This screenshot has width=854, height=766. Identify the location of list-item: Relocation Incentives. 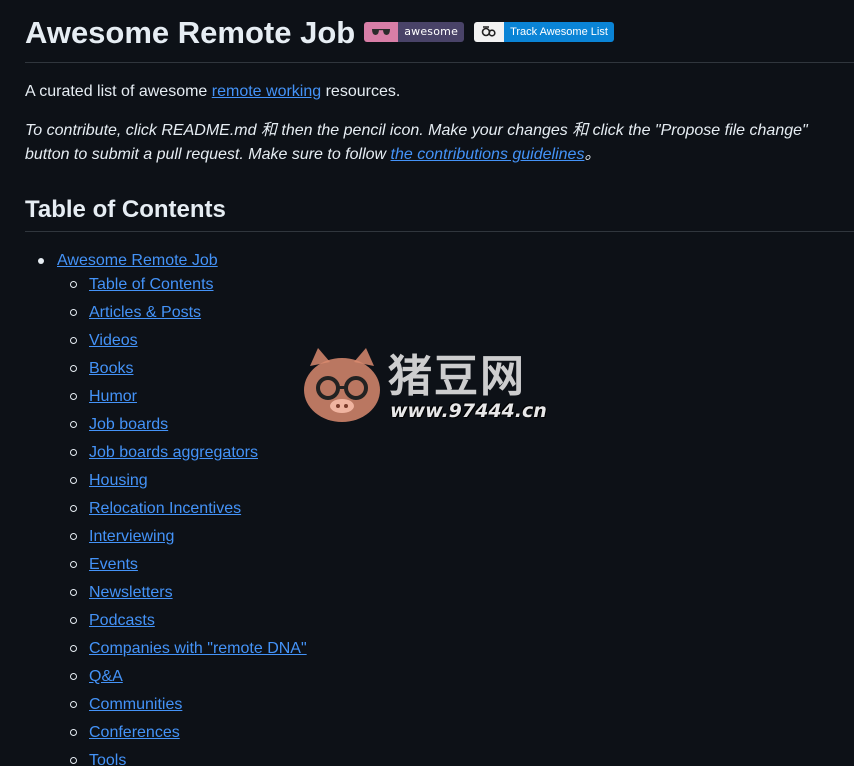
(455, 511).